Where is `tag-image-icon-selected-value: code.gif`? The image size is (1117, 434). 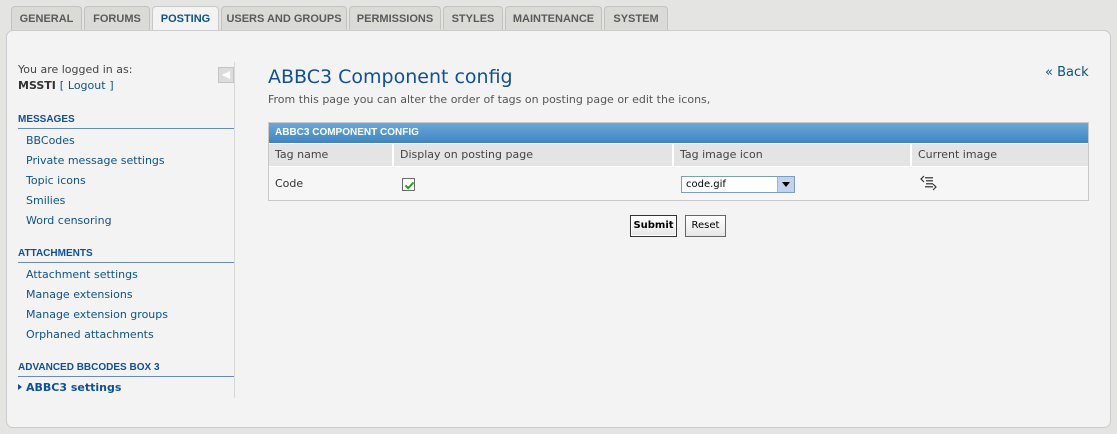
tag-image-icon-selected-value: code.gif is located at coordinates (706, 184).